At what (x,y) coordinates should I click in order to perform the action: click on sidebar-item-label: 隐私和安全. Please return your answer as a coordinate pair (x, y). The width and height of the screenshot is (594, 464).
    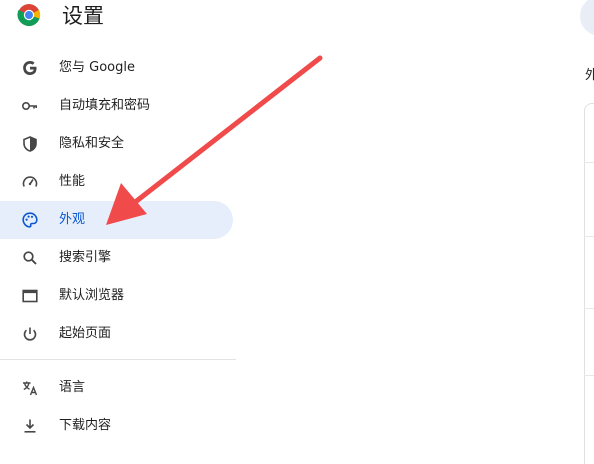
    Looking at the image, I should click on (92, 143).